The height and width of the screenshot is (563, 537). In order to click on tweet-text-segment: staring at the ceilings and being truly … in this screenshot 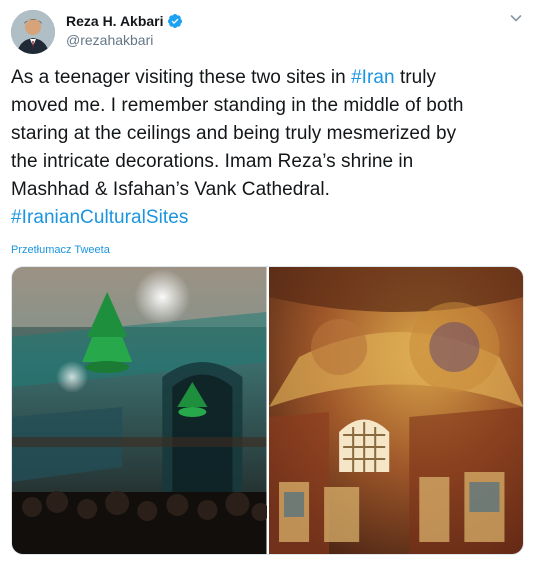, I will do `click(234, 133)`.